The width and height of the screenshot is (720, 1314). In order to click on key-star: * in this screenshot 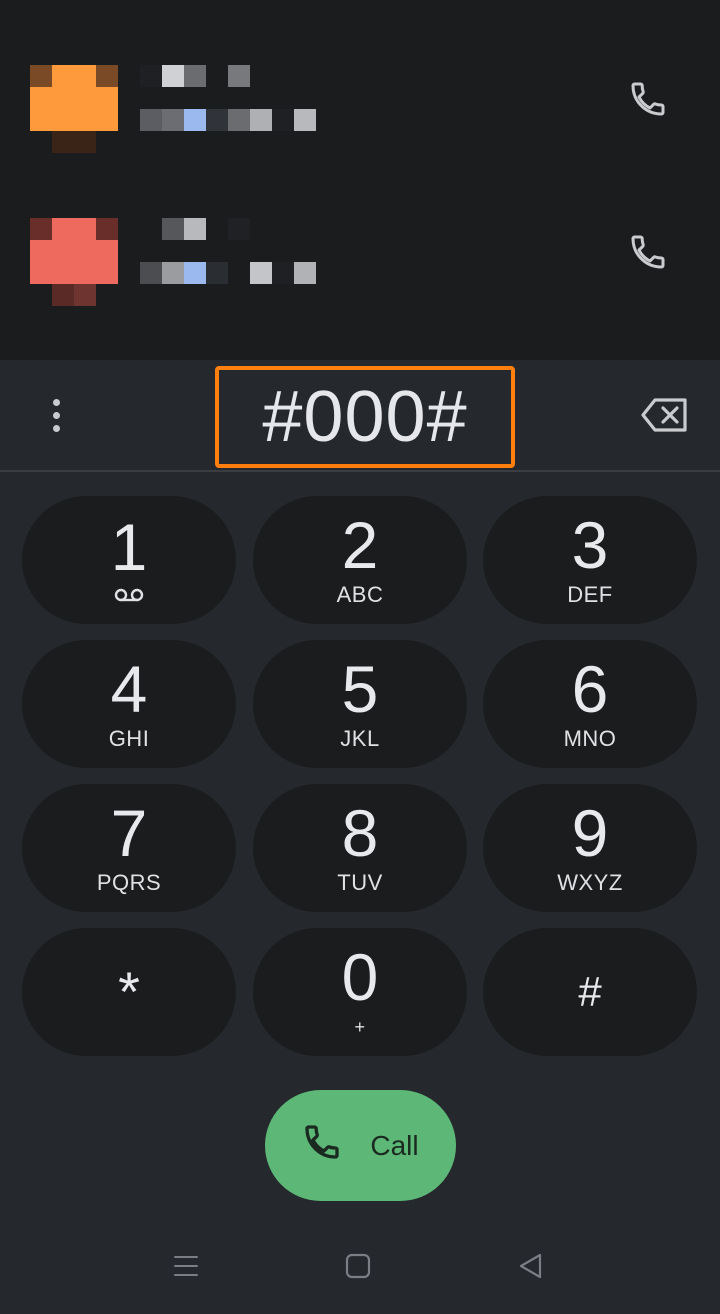, I will do `click(129, 992)`.